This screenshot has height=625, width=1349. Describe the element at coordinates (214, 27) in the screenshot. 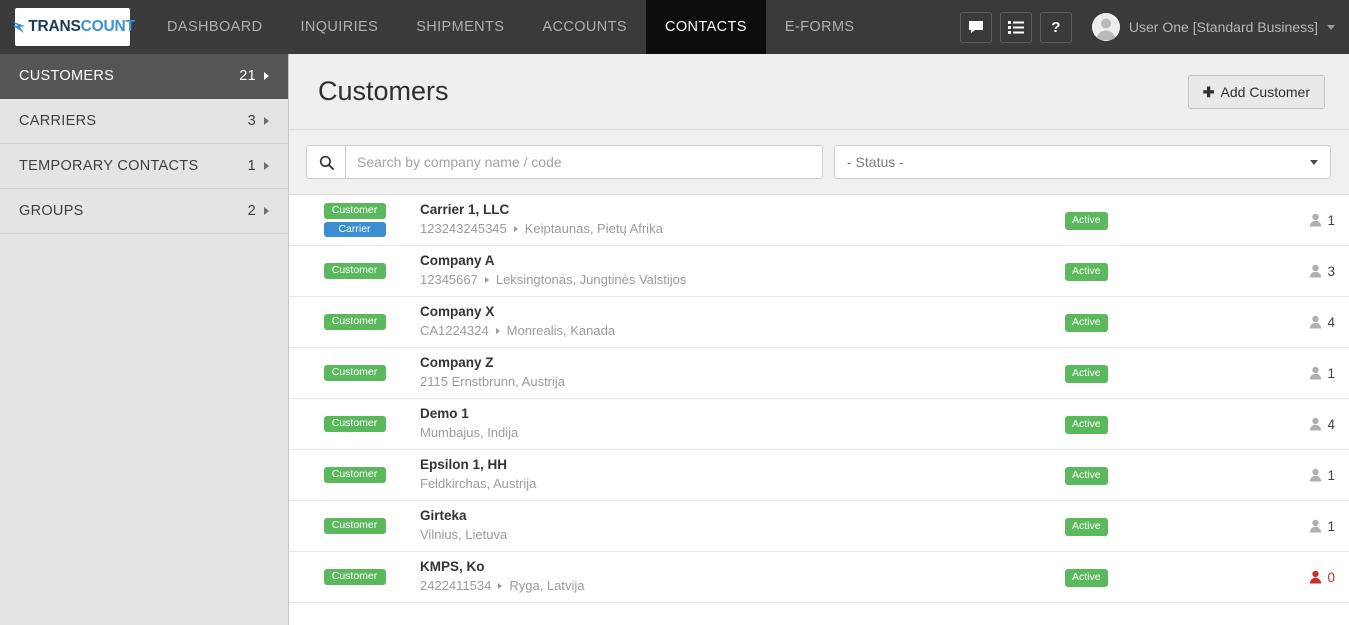

I see `nav-item-dashboard: DASHBOARD` at that location.